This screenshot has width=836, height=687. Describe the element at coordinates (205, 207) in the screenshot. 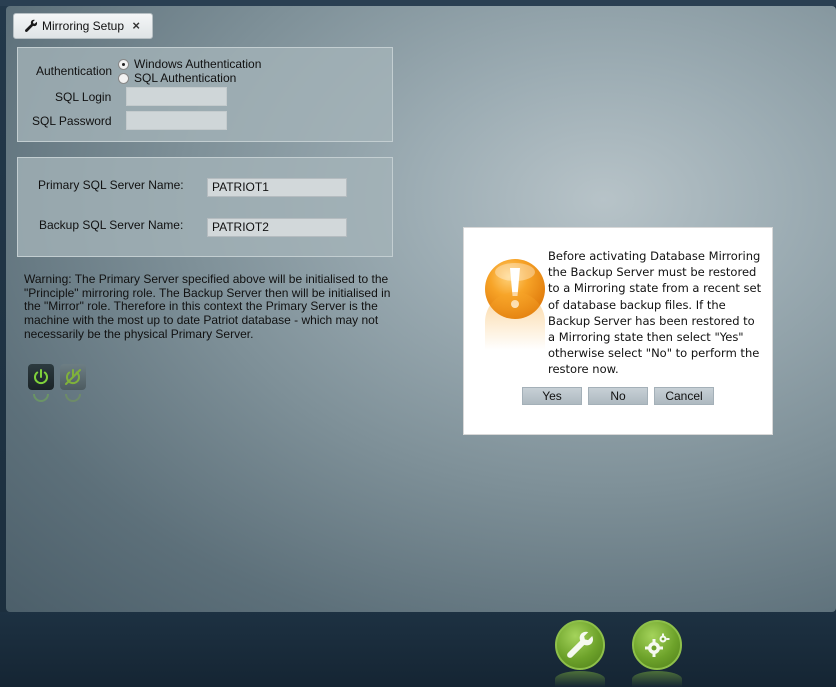

I see `server-names-panel` at that location.